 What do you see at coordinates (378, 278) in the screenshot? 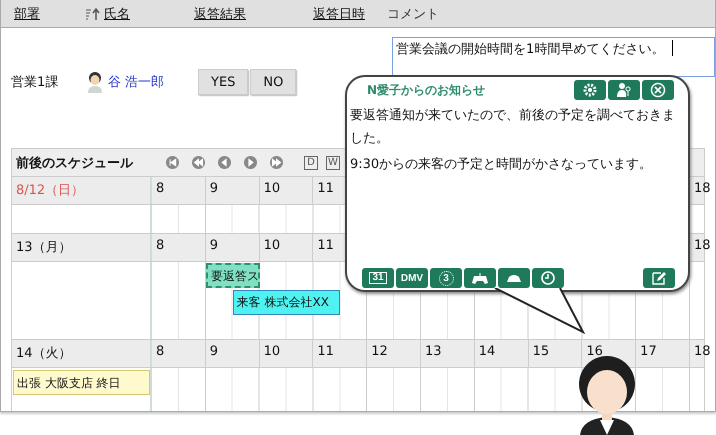
I see `calendar-button: 31` at bounding box center [378, 278].